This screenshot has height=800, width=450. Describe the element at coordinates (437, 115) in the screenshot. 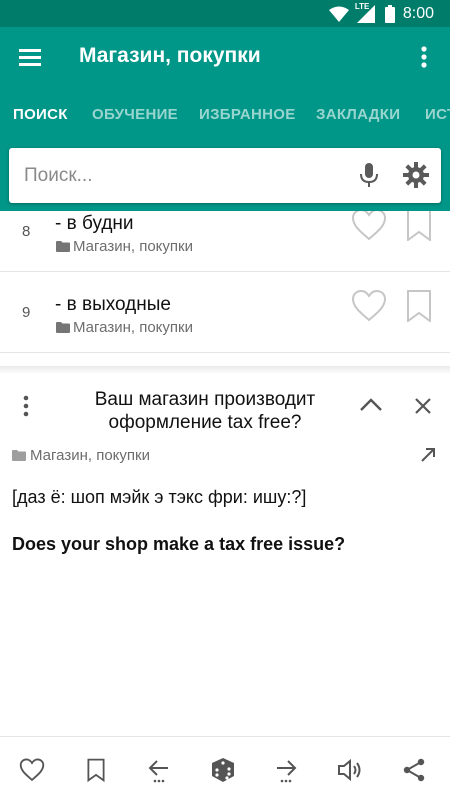

I see `tab-history: ИСТ` at that location.